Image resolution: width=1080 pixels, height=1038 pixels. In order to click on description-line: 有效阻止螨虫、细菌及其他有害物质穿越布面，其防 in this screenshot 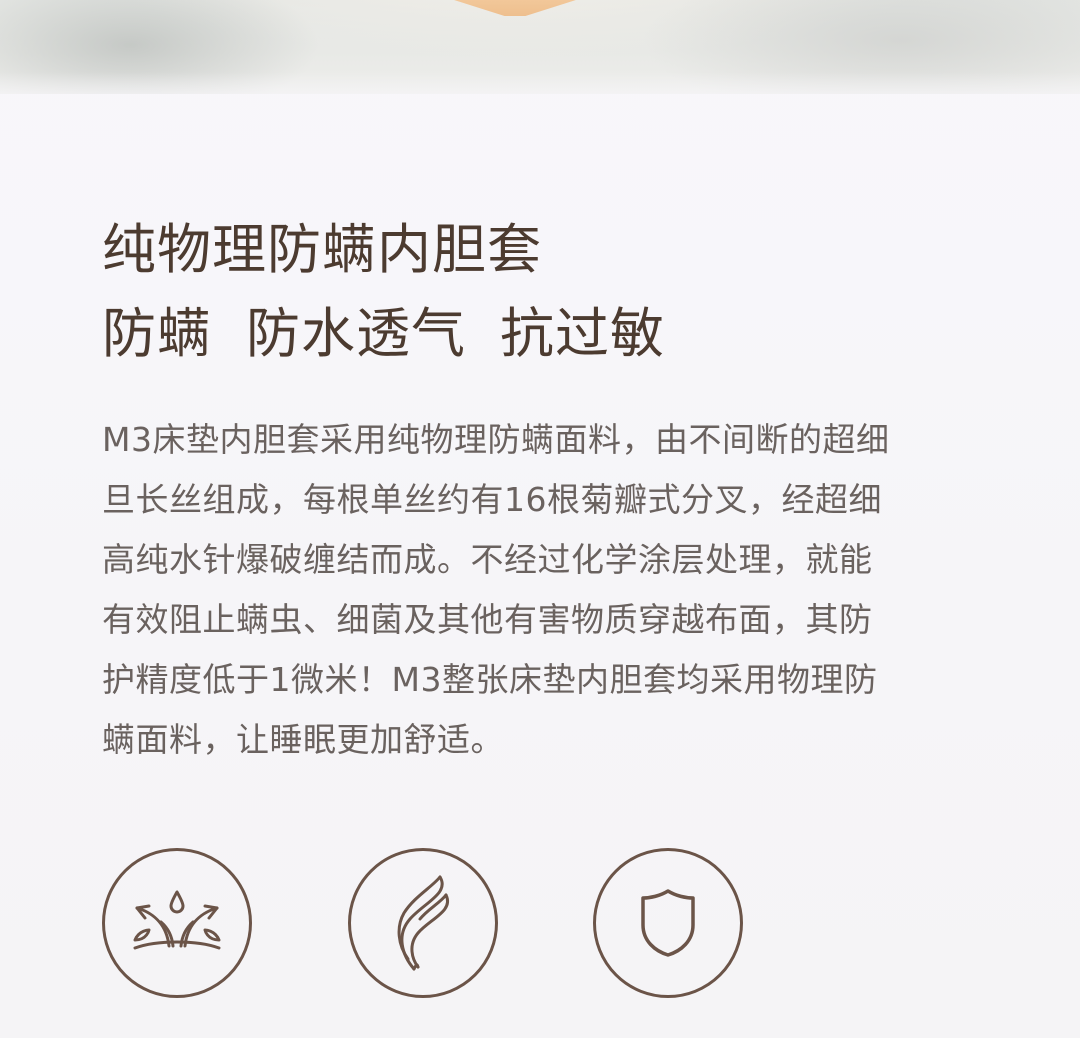, I will do `click(487, 619)`.